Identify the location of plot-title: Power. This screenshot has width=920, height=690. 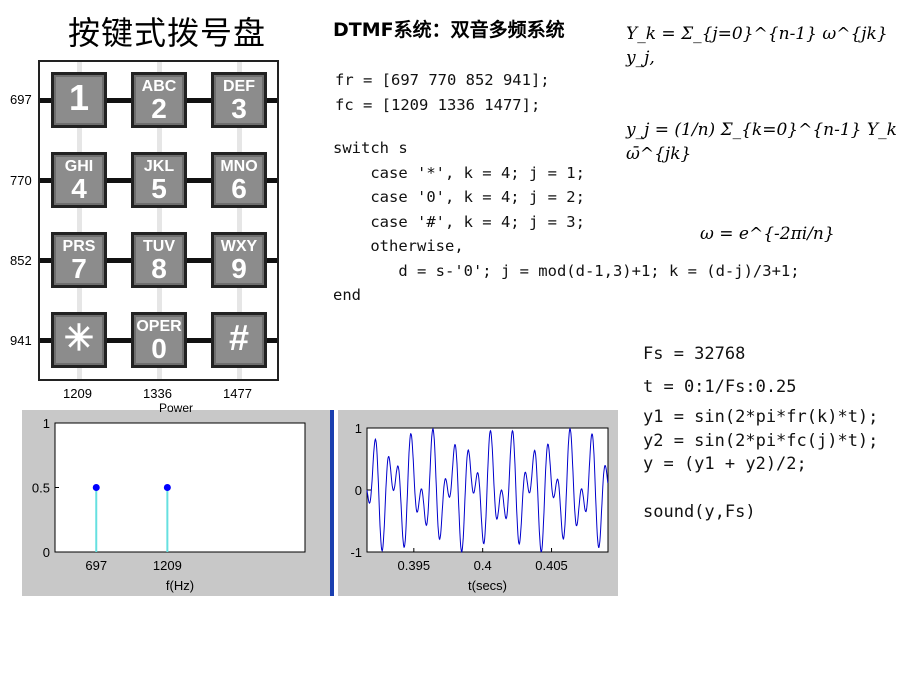
(176, 408).